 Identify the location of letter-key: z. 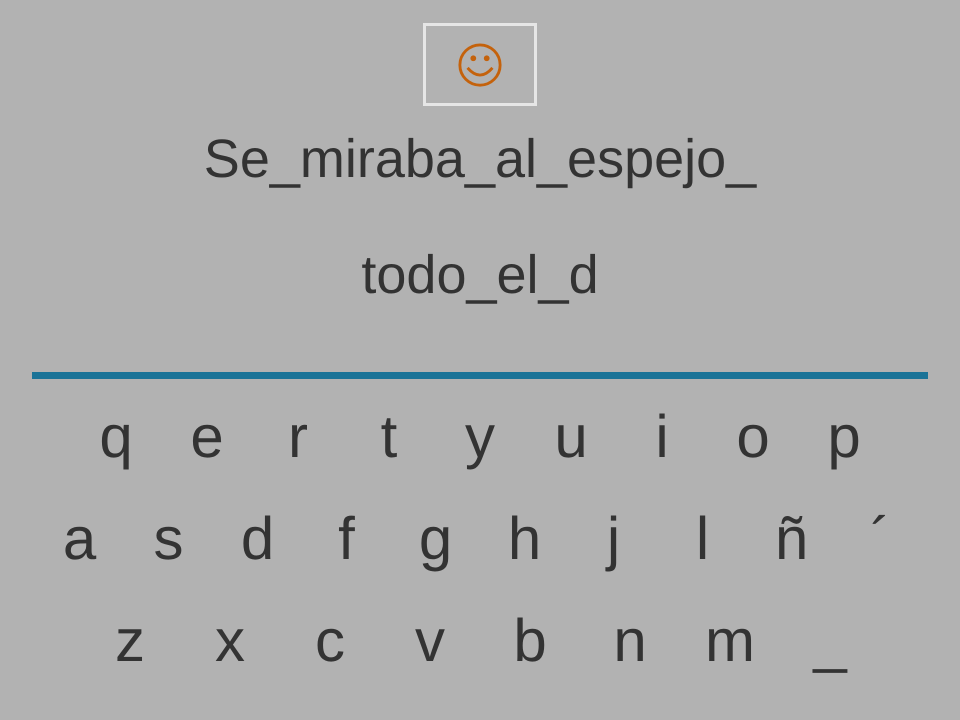
(130, 641).